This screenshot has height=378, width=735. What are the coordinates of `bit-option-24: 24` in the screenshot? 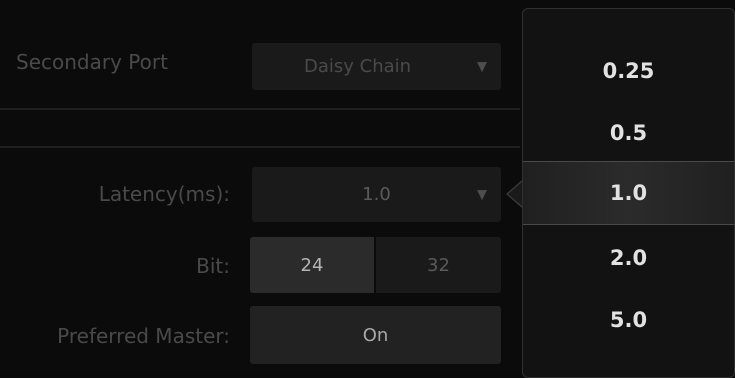 It's located at (312, 265).